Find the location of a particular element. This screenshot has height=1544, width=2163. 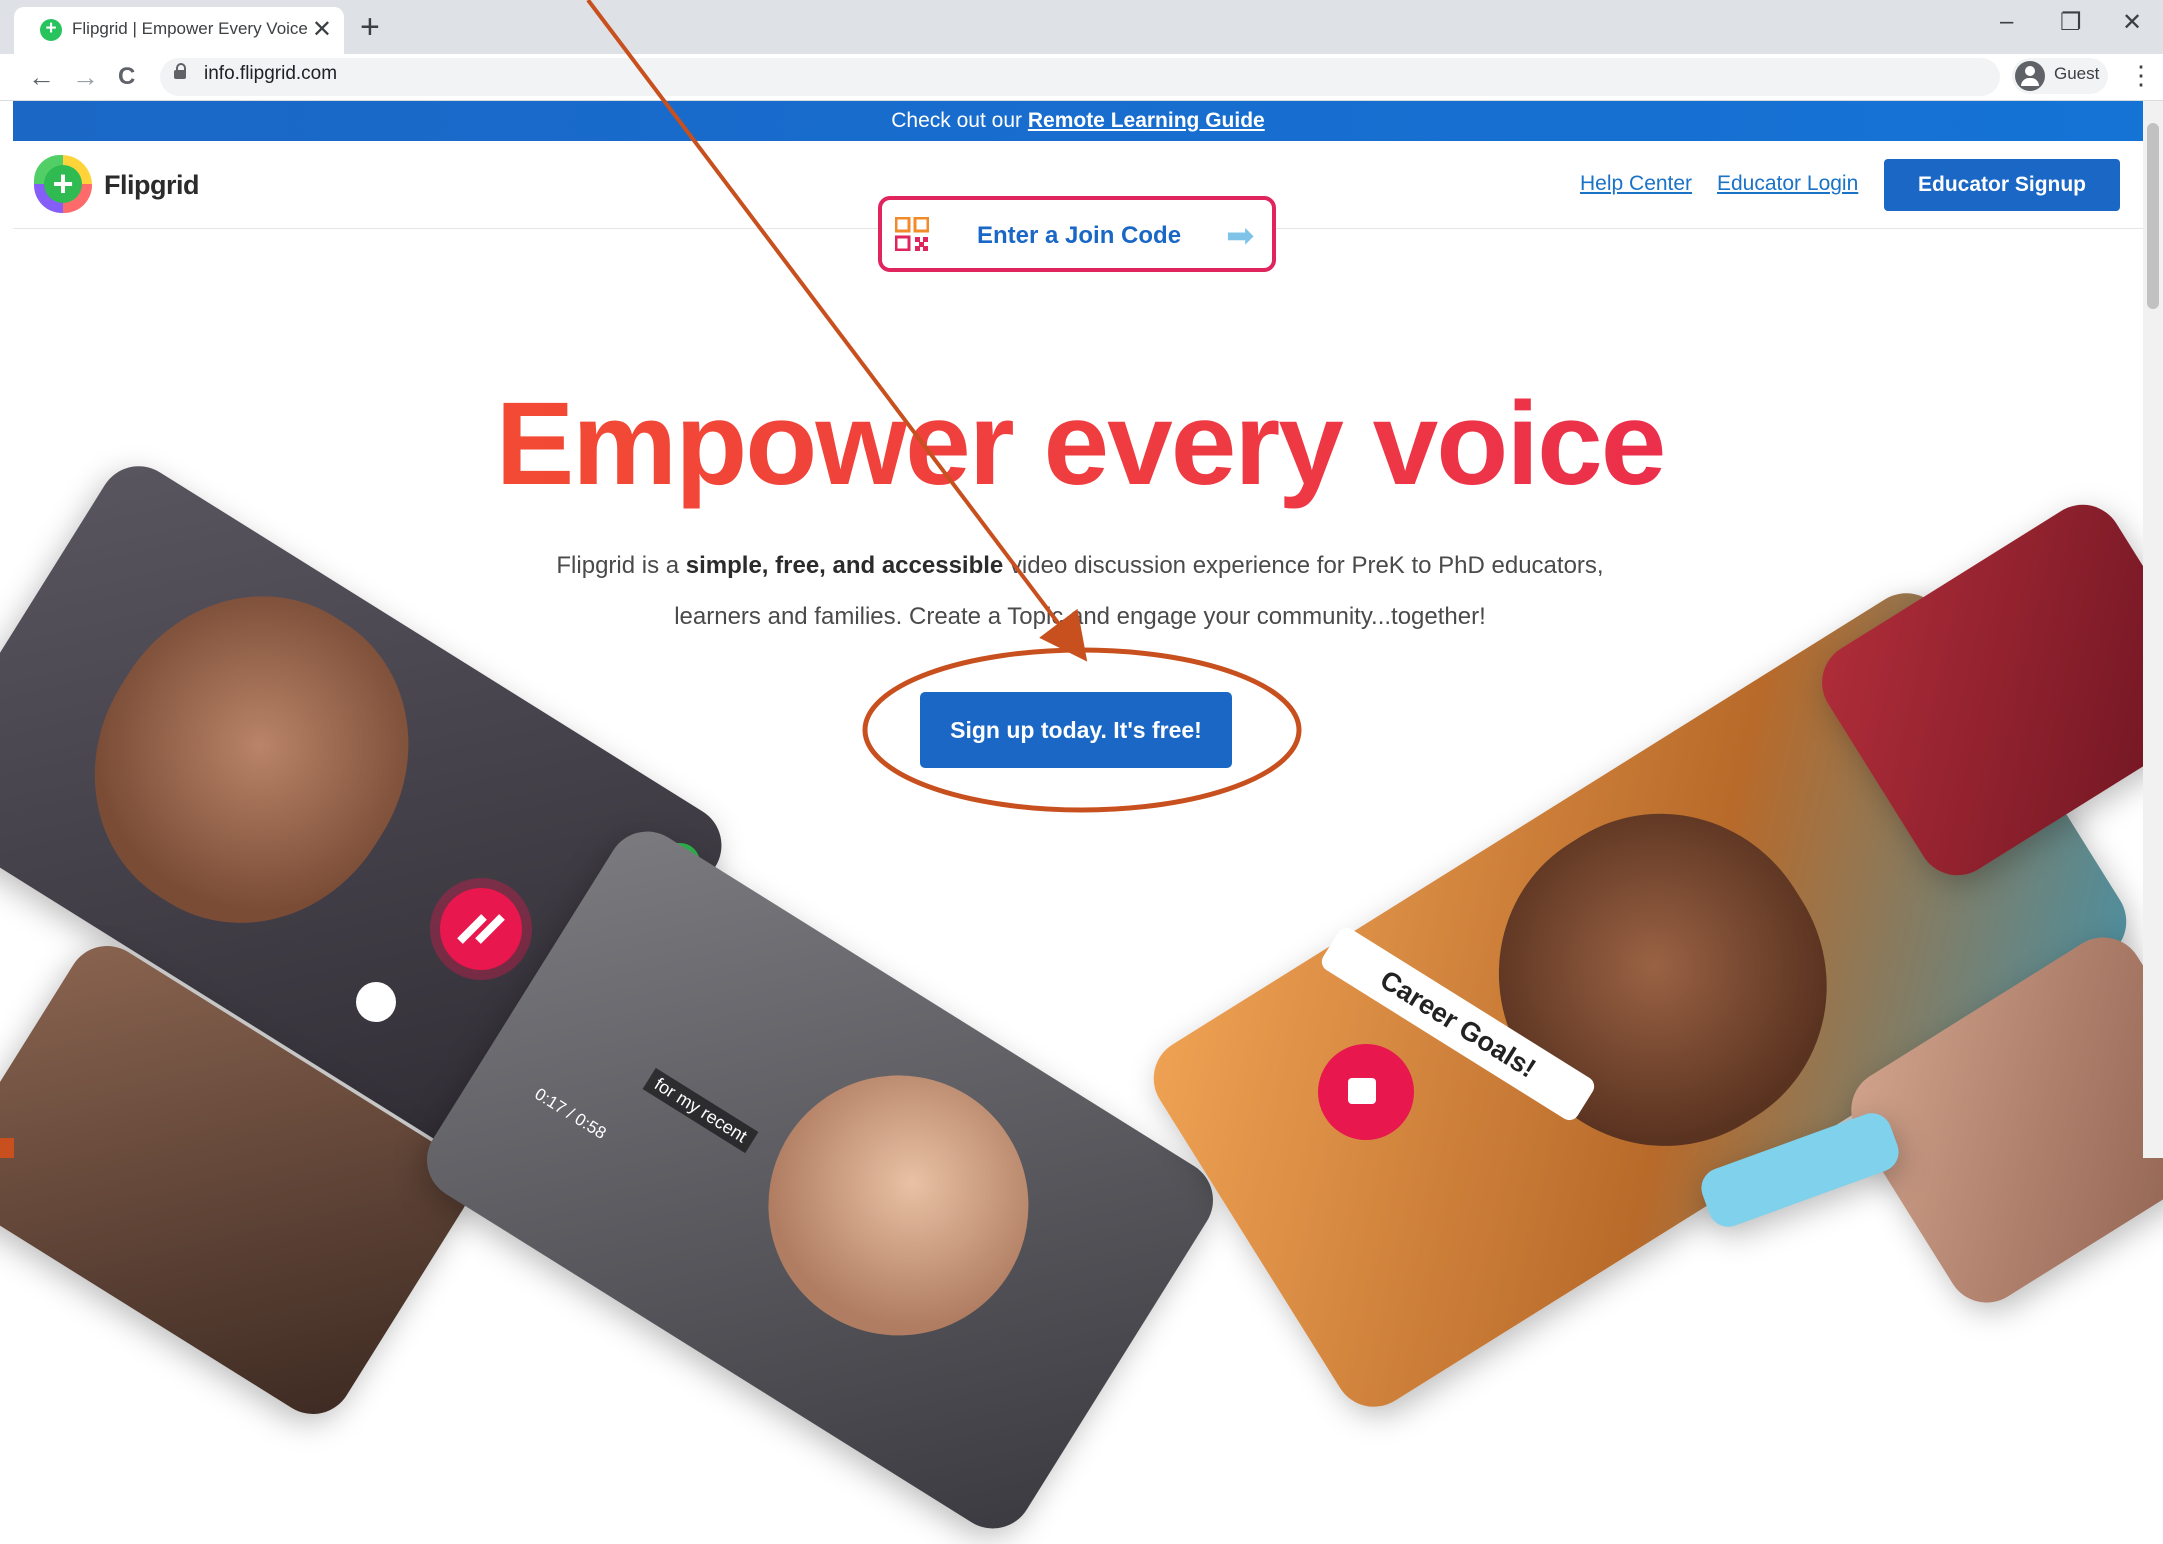

annotation-arrow is located at coordinates (837, 331).